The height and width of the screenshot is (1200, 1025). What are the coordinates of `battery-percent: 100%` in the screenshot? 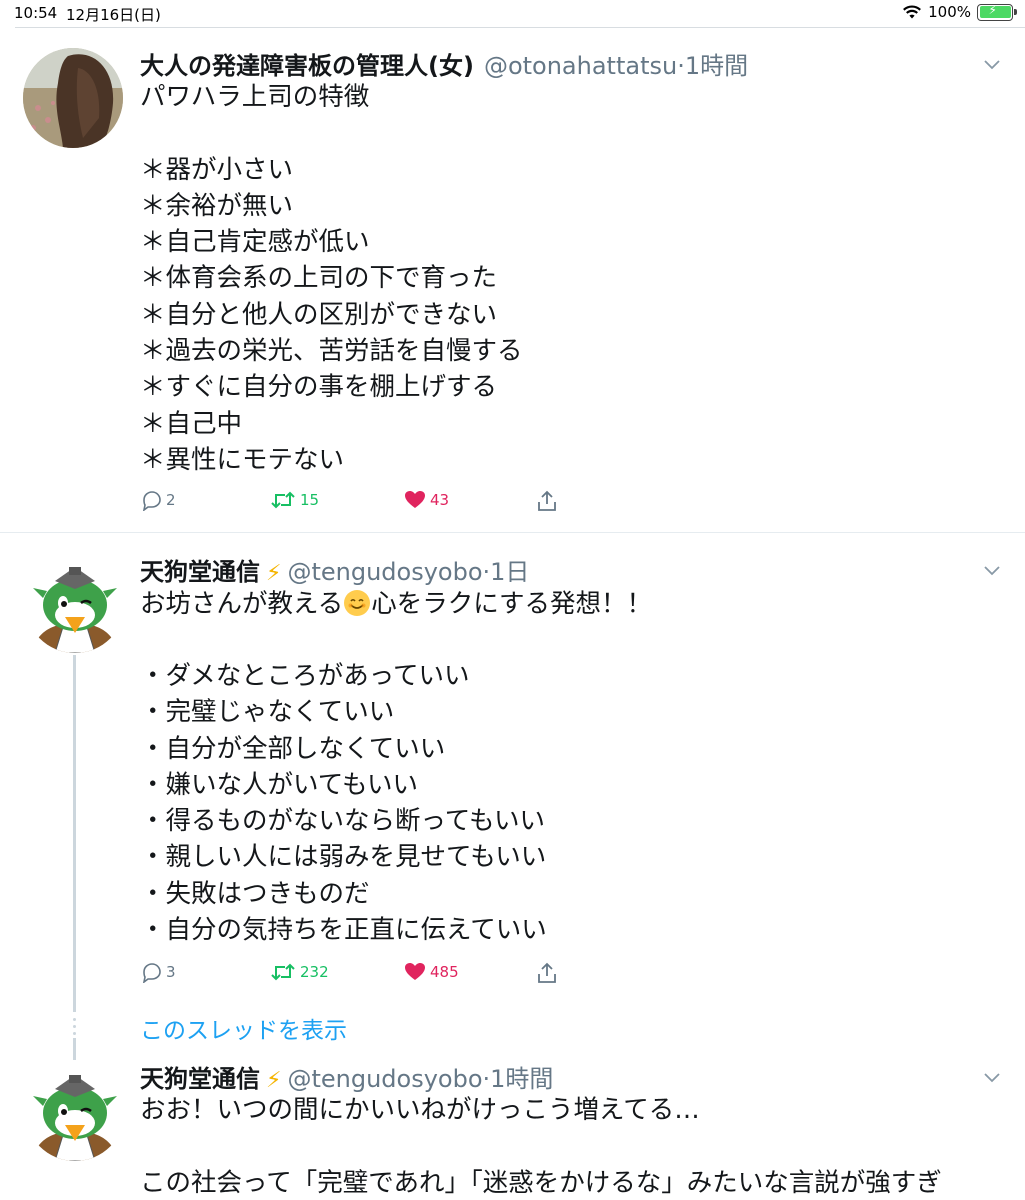 It's located at (949, 12).